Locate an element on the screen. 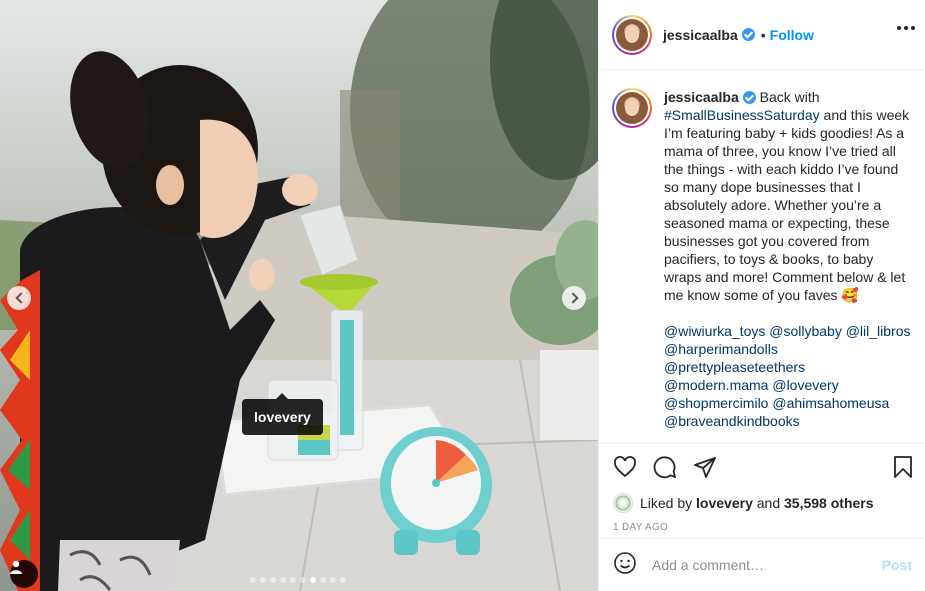 The image size is (925, 591). chevron-right-icon is located at coordinates (572, 298).